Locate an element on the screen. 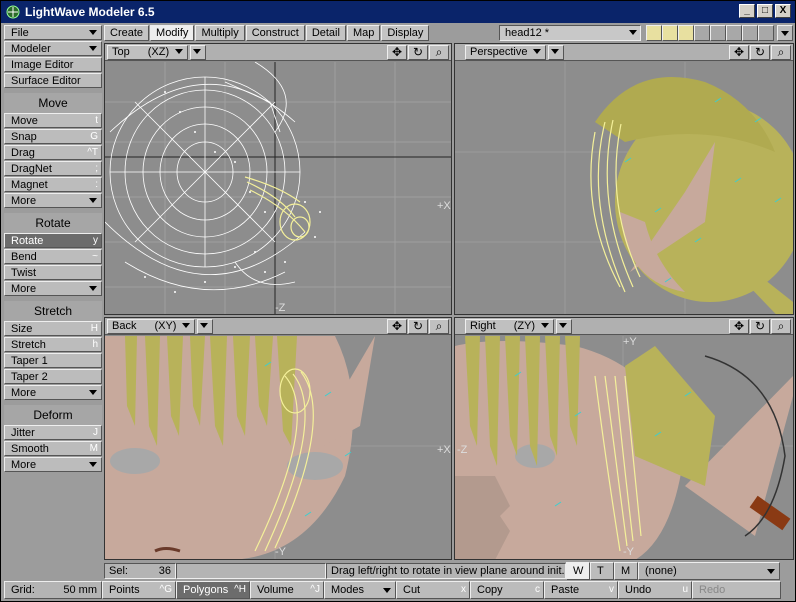 The width and height of the screenshot is (796, 602). shortcut-hint: ^J is located at coordinates (315, 589).